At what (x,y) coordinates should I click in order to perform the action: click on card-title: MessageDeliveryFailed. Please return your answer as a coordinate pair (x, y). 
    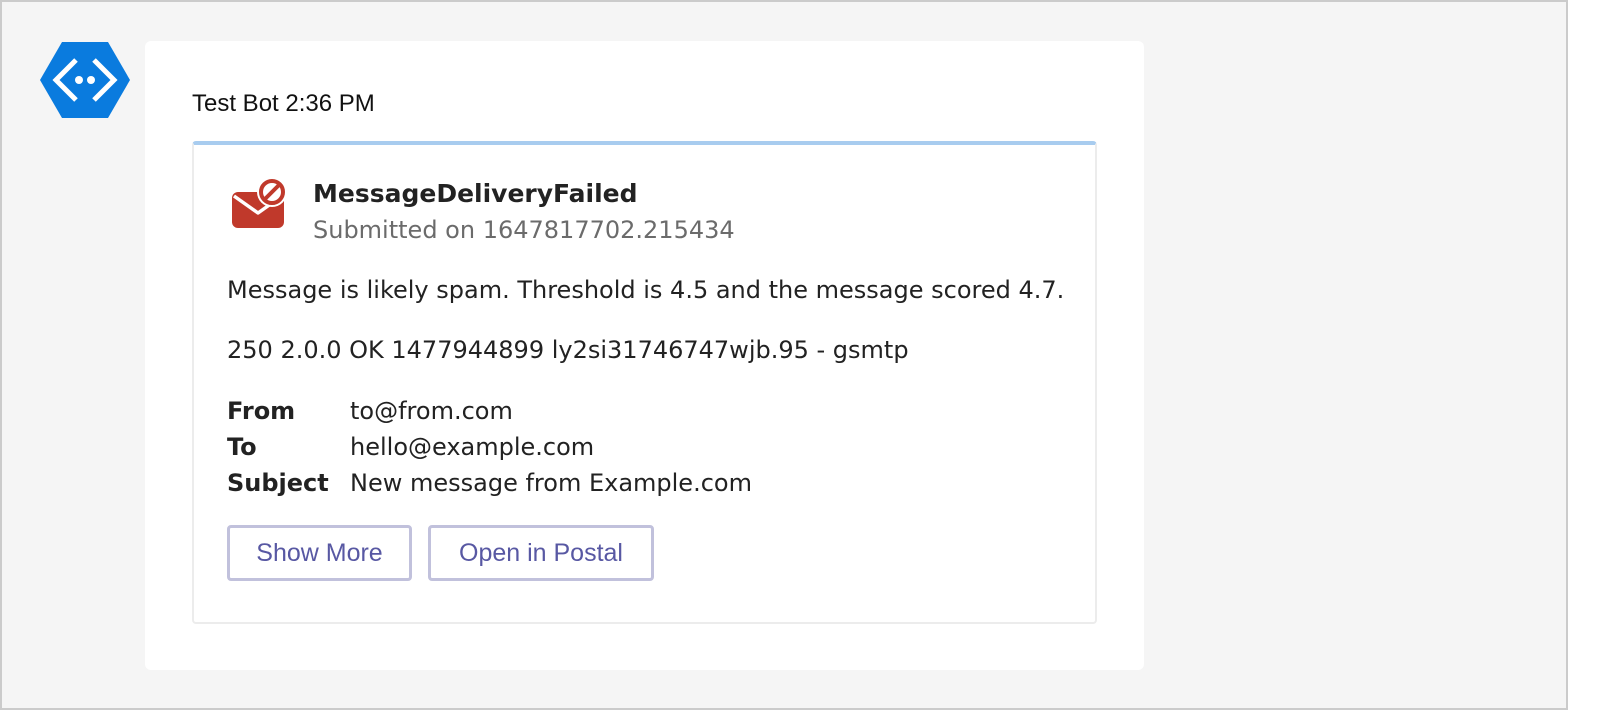
    Looking at the image, I should click on (475, 193).